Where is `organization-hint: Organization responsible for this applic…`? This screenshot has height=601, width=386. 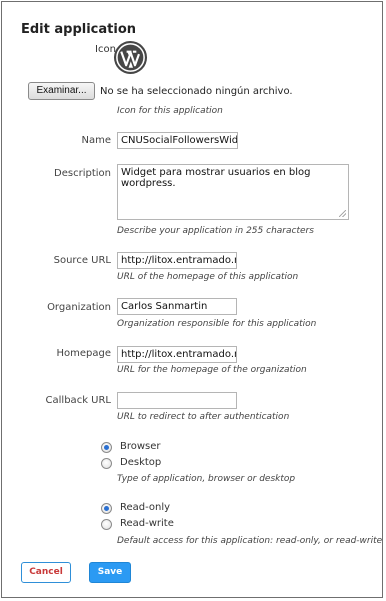
organization-hint: Organization responsible for this applic… is located at coordinates (217, 324).